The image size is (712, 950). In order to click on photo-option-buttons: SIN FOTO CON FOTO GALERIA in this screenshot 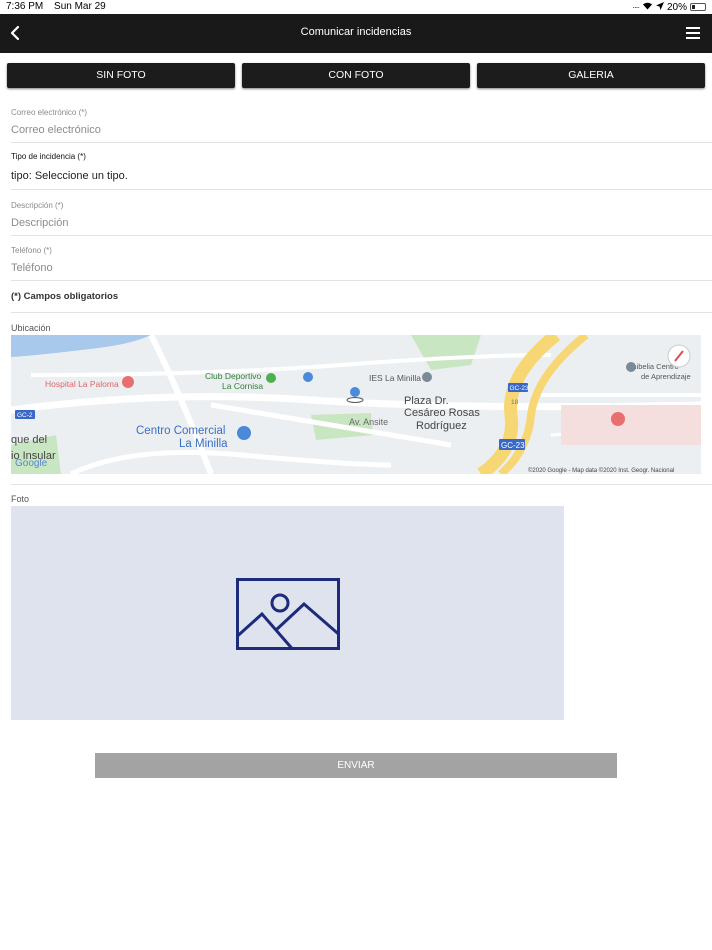, I will do `click(356, 75)`.